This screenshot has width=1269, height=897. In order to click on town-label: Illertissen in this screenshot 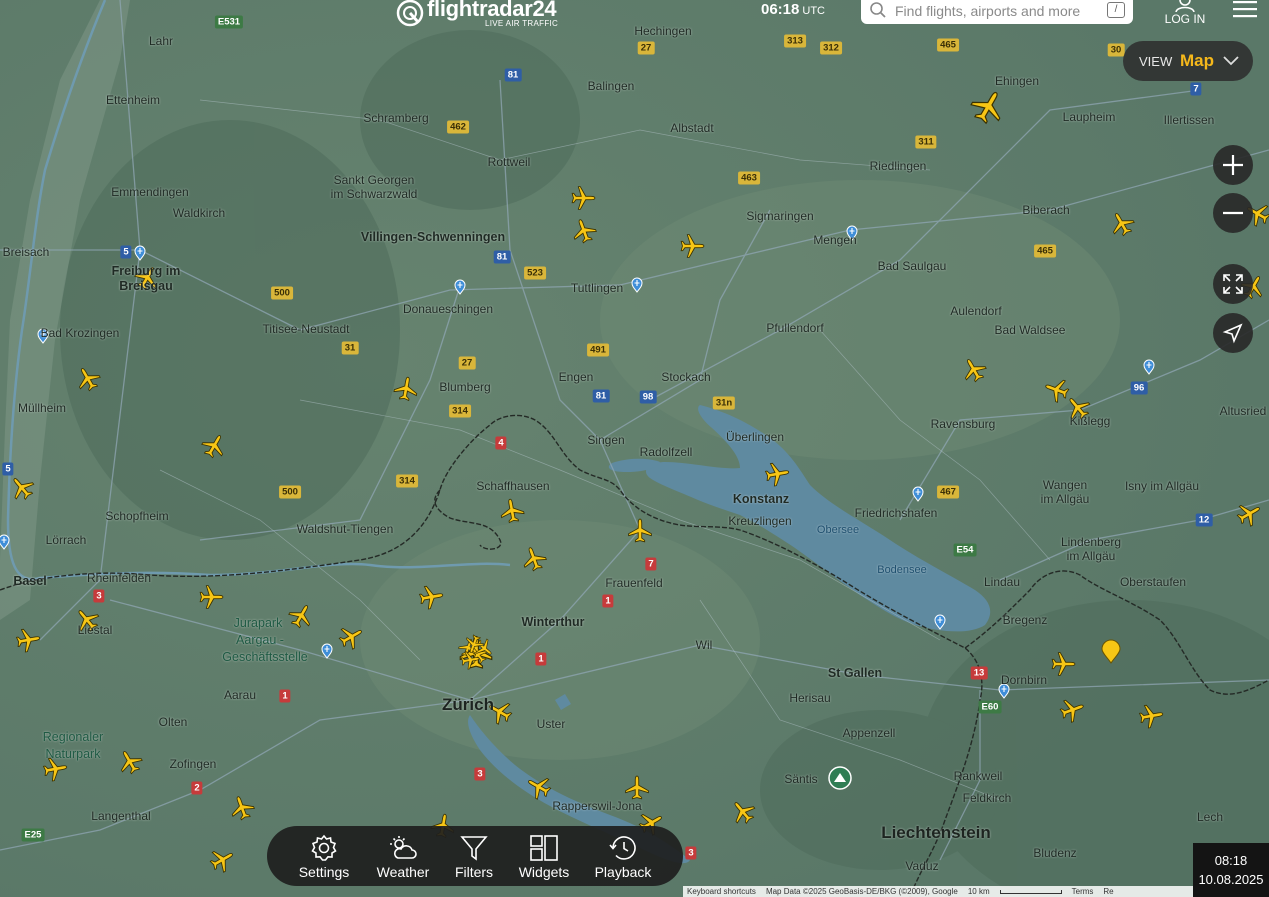, I will do `click(1189, 120)`.